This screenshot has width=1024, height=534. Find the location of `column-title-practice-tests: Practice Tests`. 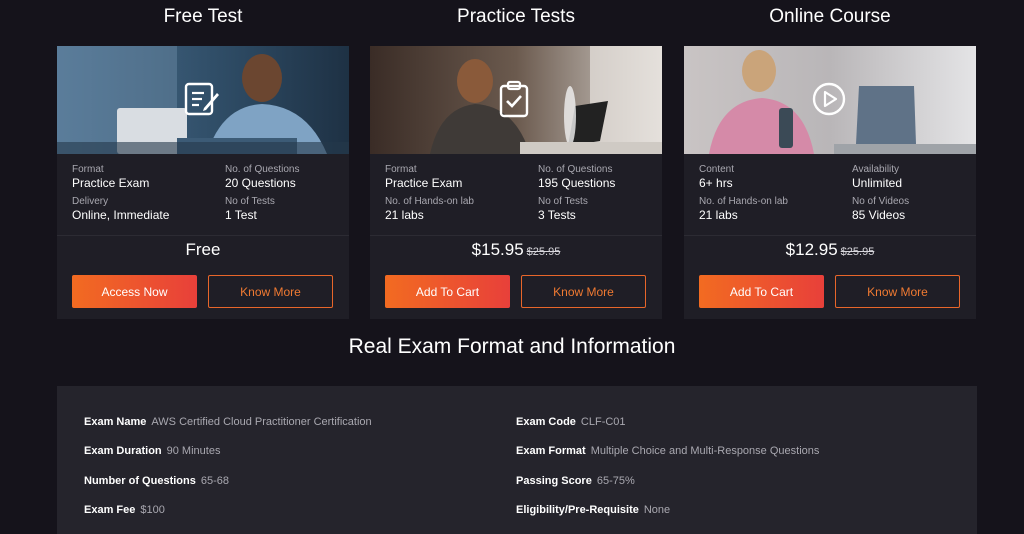

column-title-practice-tests: Practice Tests is located at coordinates (516, 16).